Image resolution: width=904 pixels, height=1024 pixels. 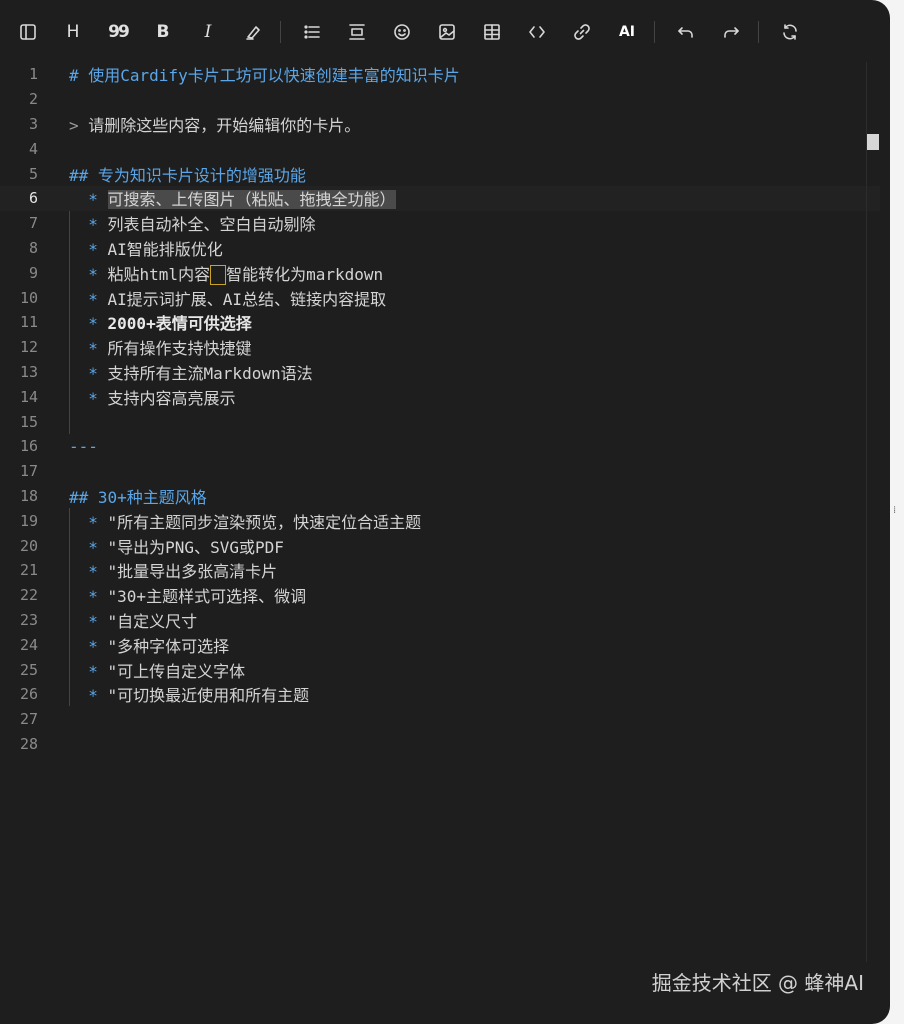 I want to click on editor-line: 9 * 粘贴html内容 智能转化为markdown, so click(x=440, y=273).